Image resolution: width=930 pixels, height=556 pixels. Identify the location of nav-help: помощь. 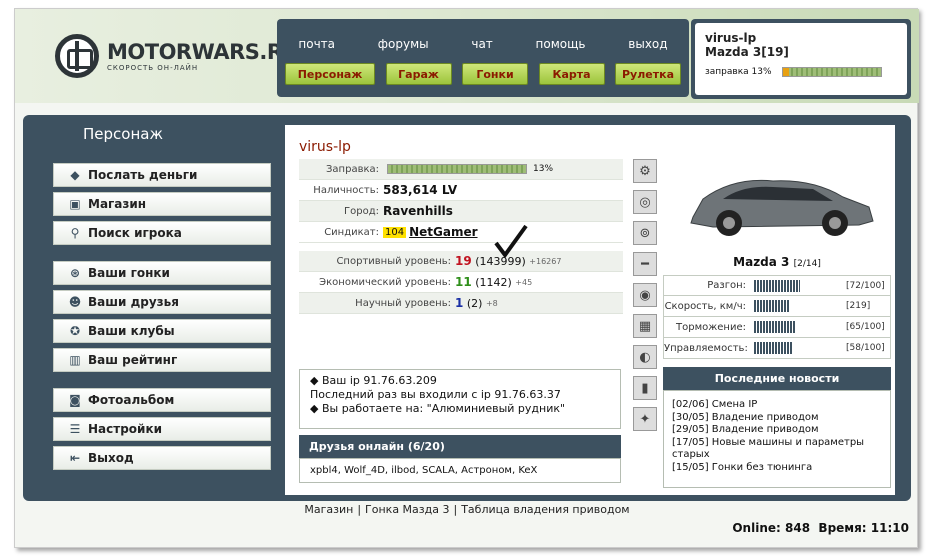
(561, 44).